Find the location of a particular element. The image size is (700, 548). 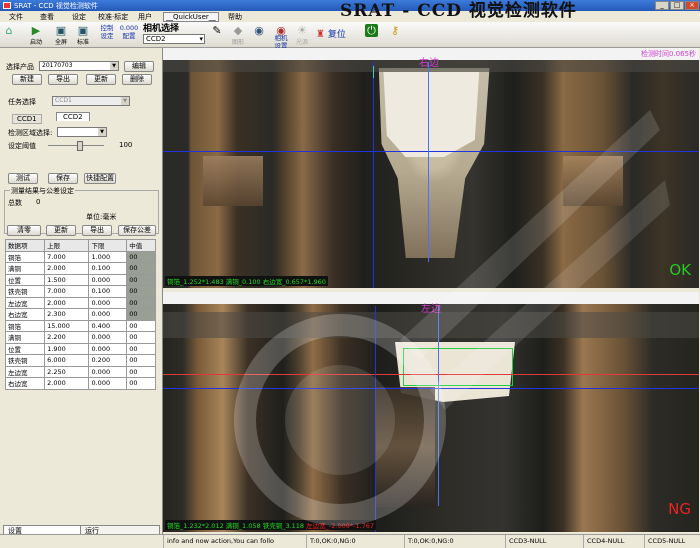

table-row: 左边宽 2.250 0.000 00 is located at coordinates (80, 371).